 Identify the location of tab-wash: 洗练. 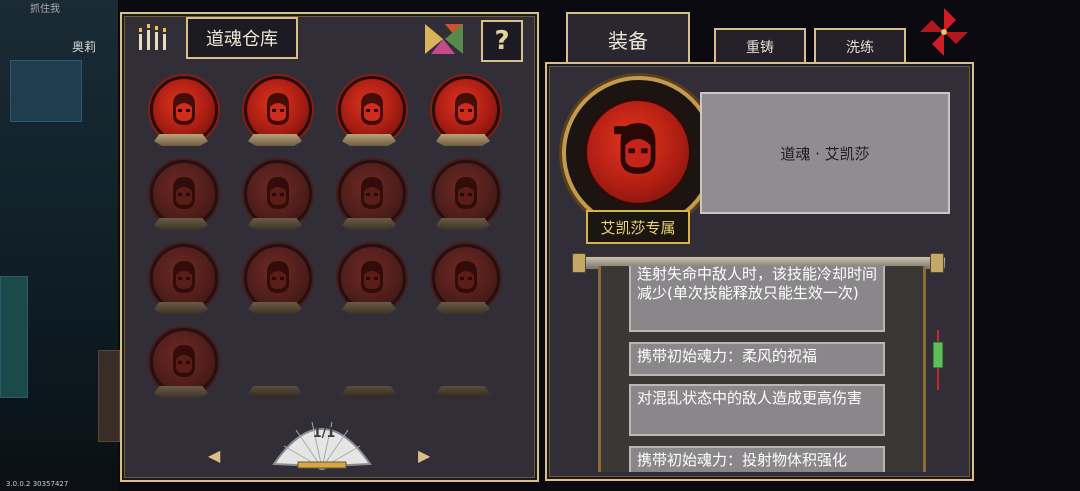
(860, 46).